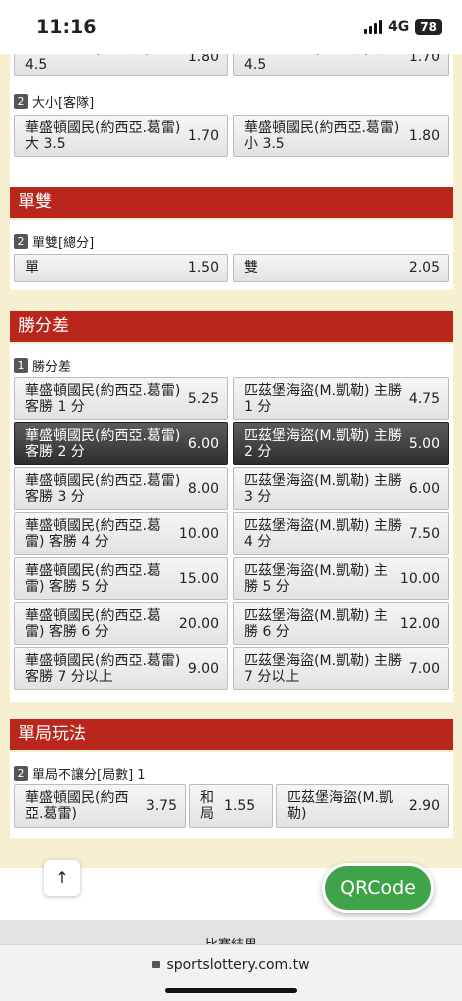  Describe the element at coordinates (316, 623) in the screenshot. I see `odds-label: 匹茲堡海盜(M.凱勒) 主勝 6 分` at that location.